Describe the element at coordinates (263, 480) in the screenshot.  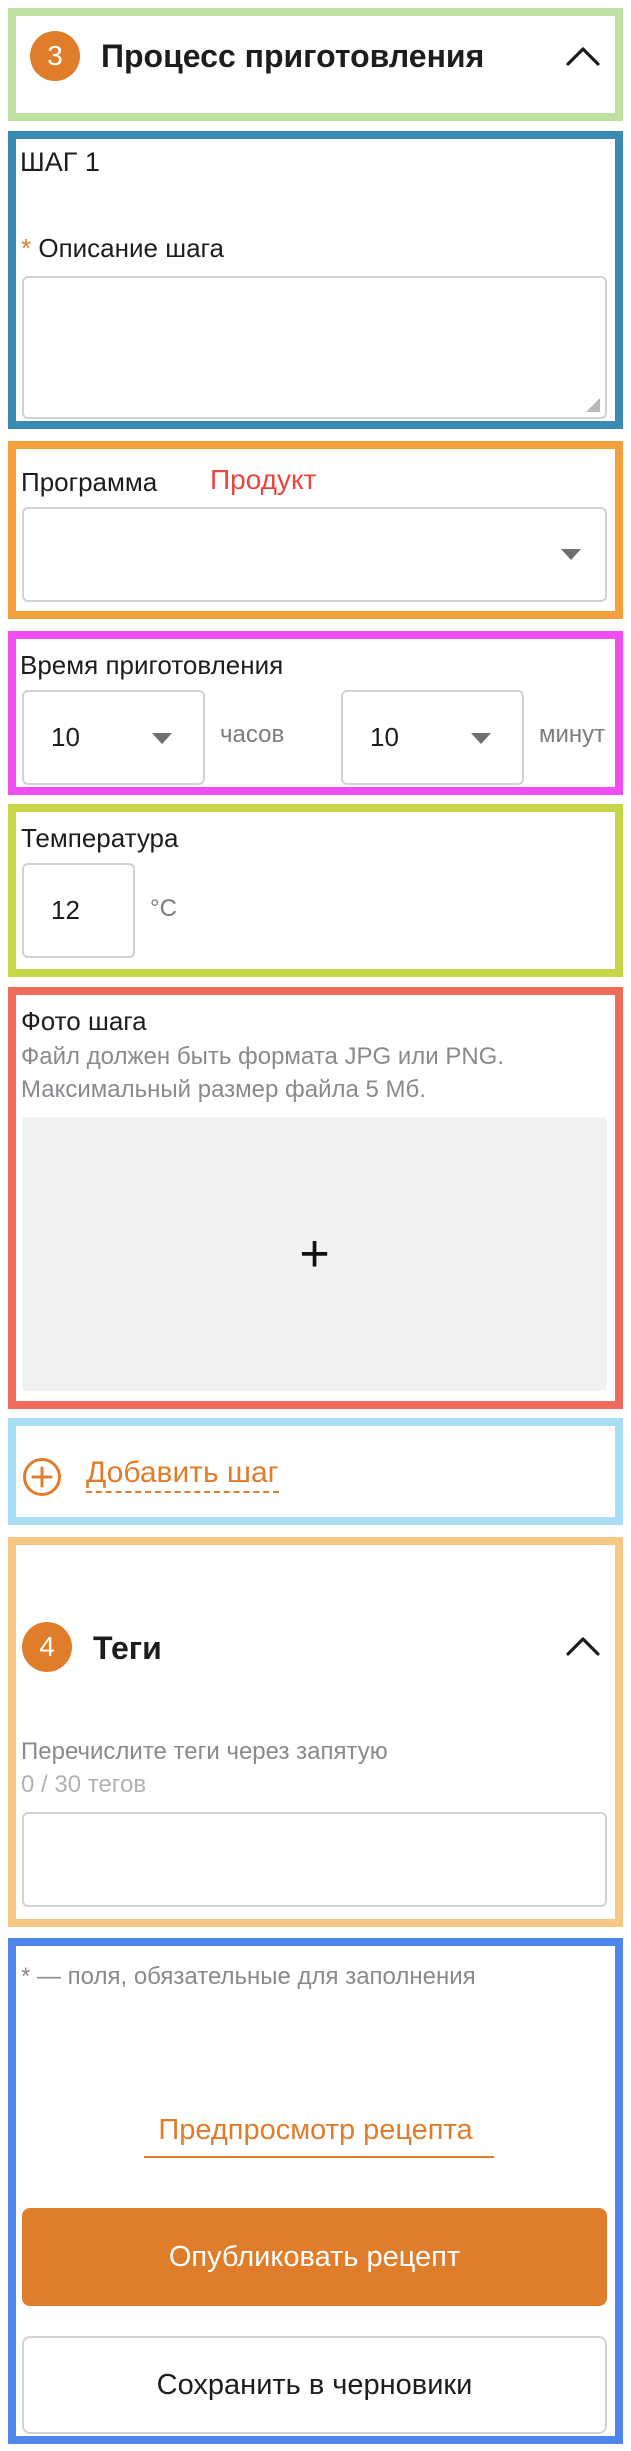
I see `product-link: Продукт` at that location.